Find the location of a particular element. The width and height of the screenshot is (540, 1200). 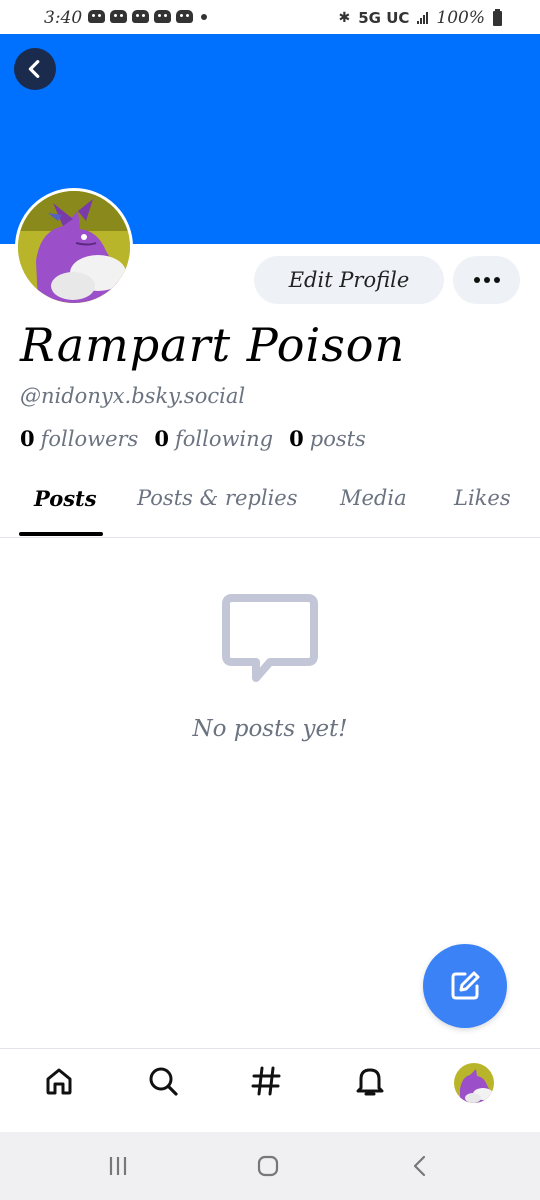

back-chevron-icon is located at coordinates (419, 1166).